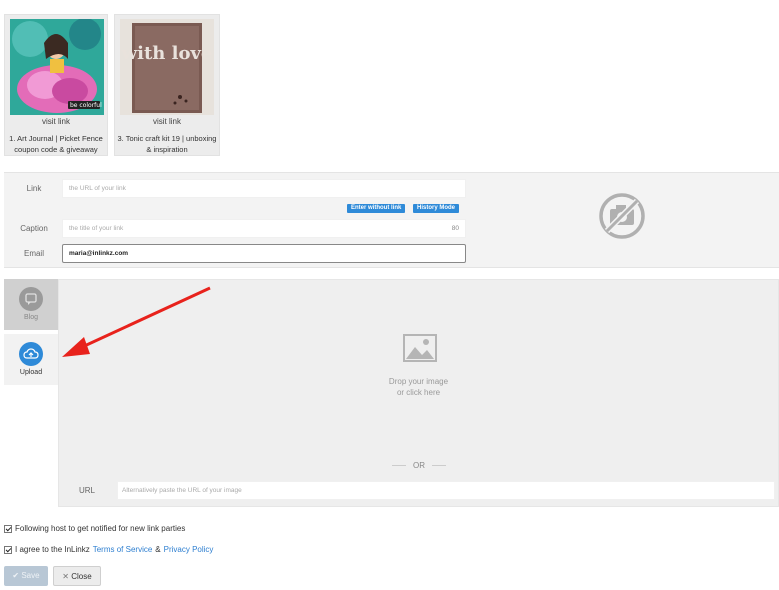 This screenshot has width=779, height=590. What do you see at coordinates (130, 329) in the screenshot?
I see `red-arrow-annotation` at bounding box center [130, 329].